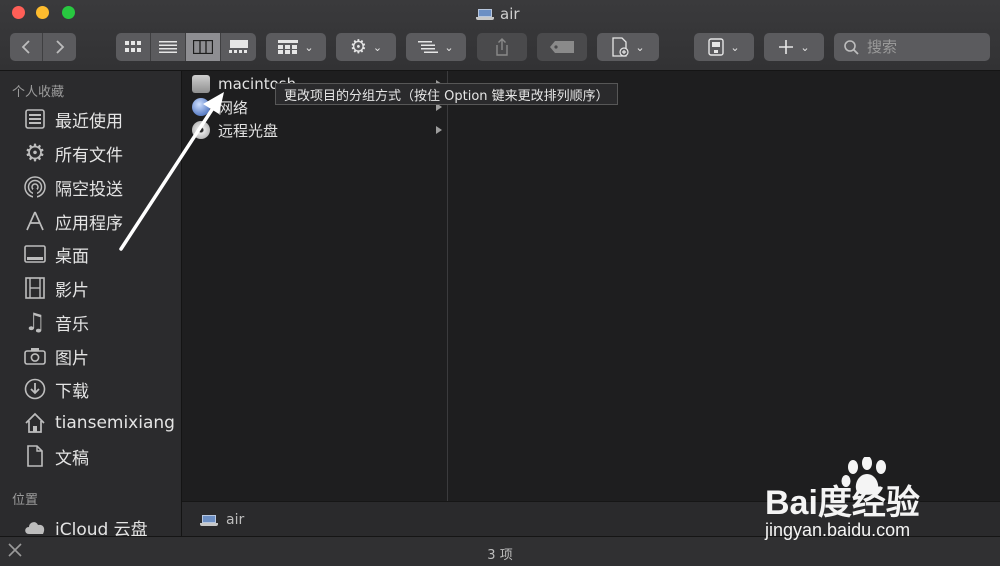 The height and width of the screenshot is (566, 1000). I want to click on arrange-button: ⌄, so click(436, 47).